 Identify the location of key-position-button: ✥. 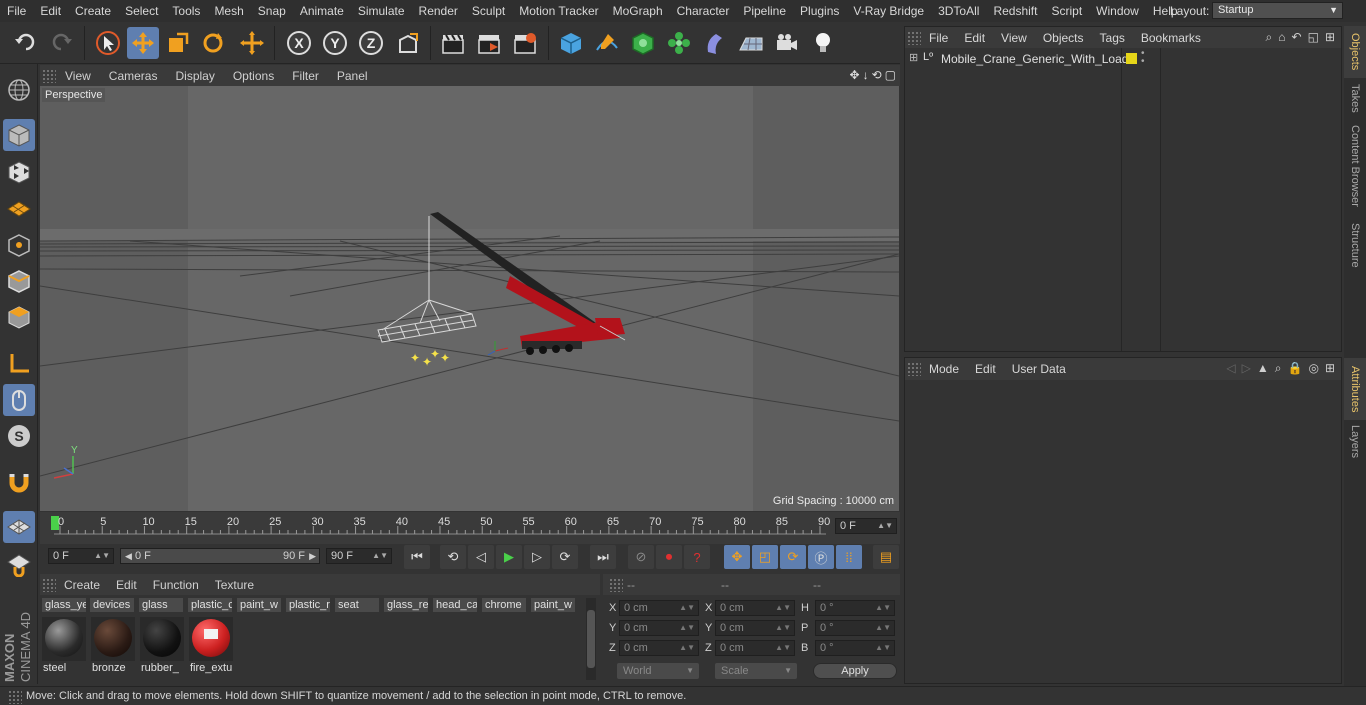
(737, 557).